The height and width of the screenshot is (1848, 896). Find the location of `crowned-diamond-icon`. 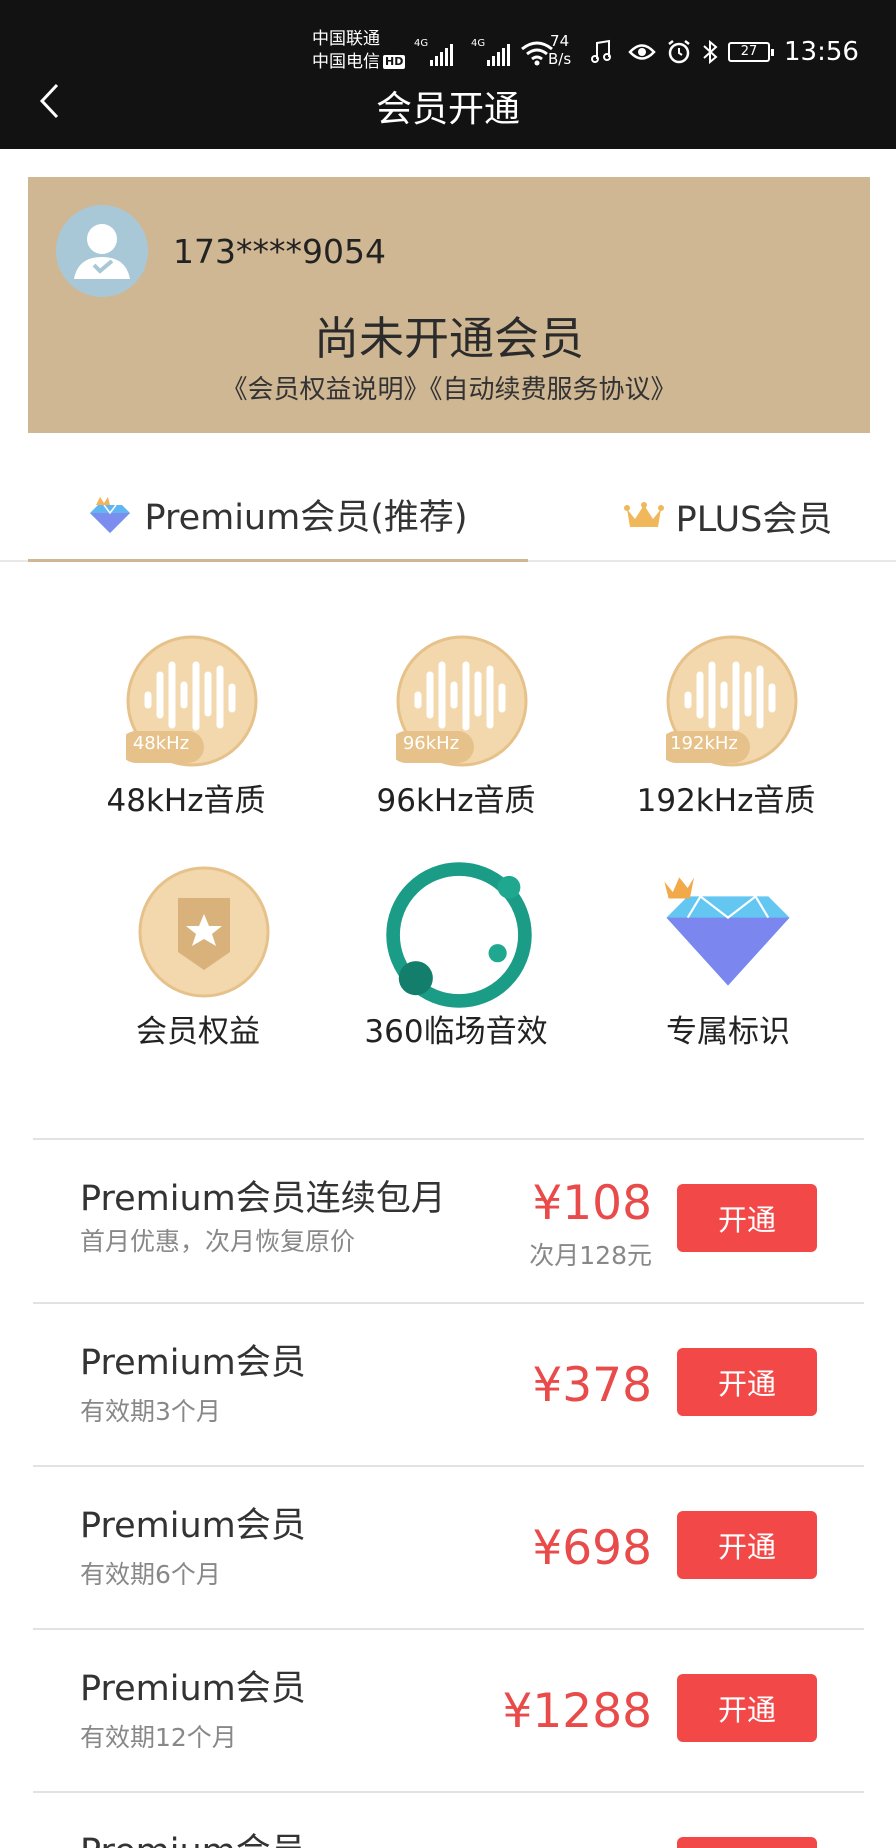

crowned-diamond-icon is located at coordinates (727, 931).